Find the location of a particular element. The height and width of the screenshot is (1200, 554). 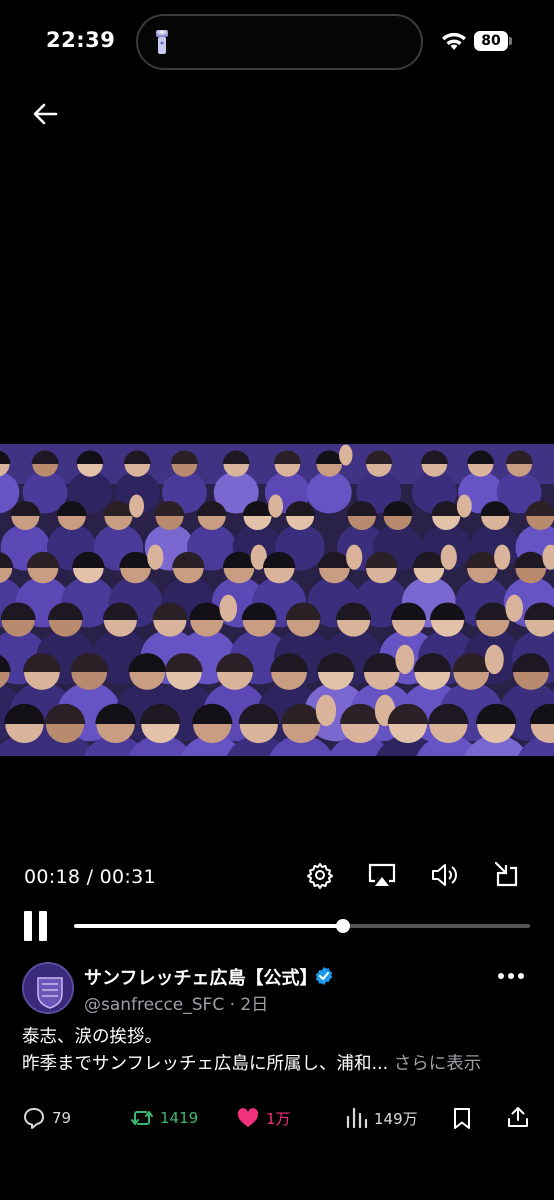

tweet-text: 泰志、涙の挨拶。 昨季までサンフレッチェ広島に所属し、浦和... さらに表示 is located at coordinates (282, 1051).